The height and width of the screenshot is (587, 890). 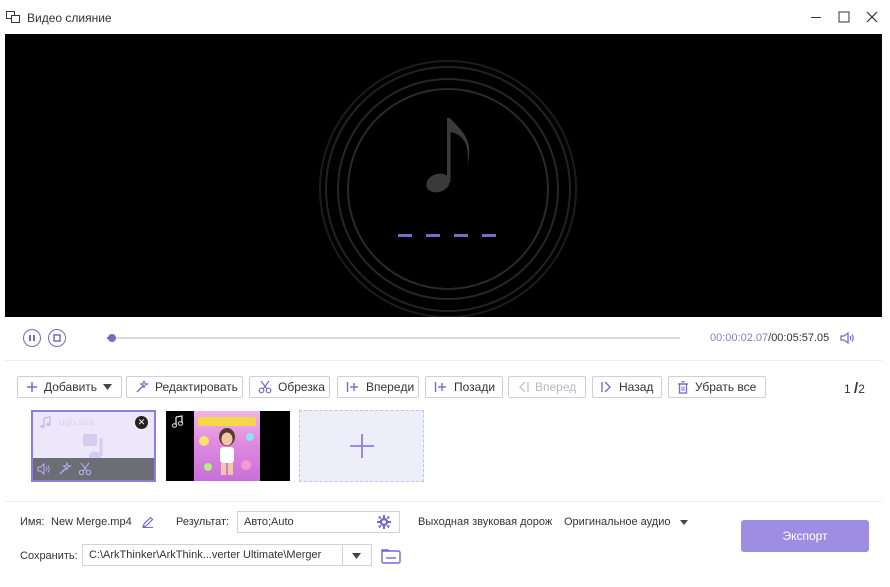 I want to click on minimize-icon, so click(x=816, y=17).